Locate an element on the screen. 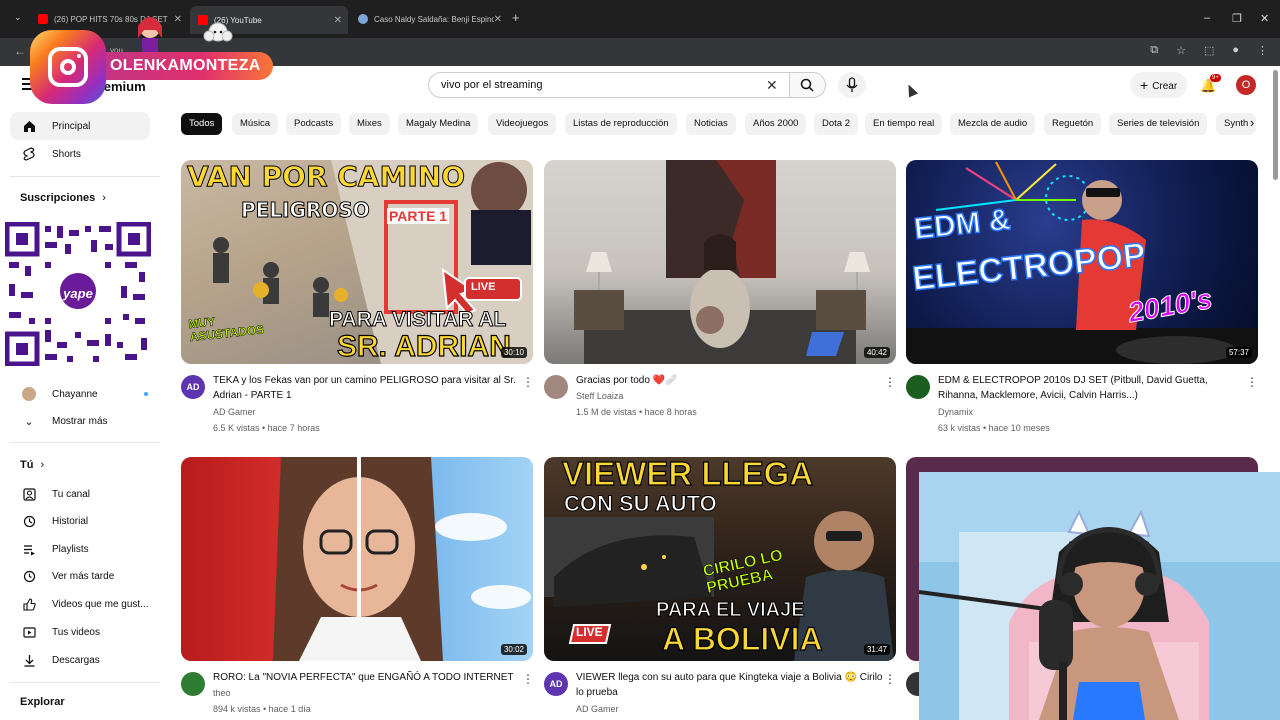  sidebar-item-historial: Historial is located at coordinates (80, 521).